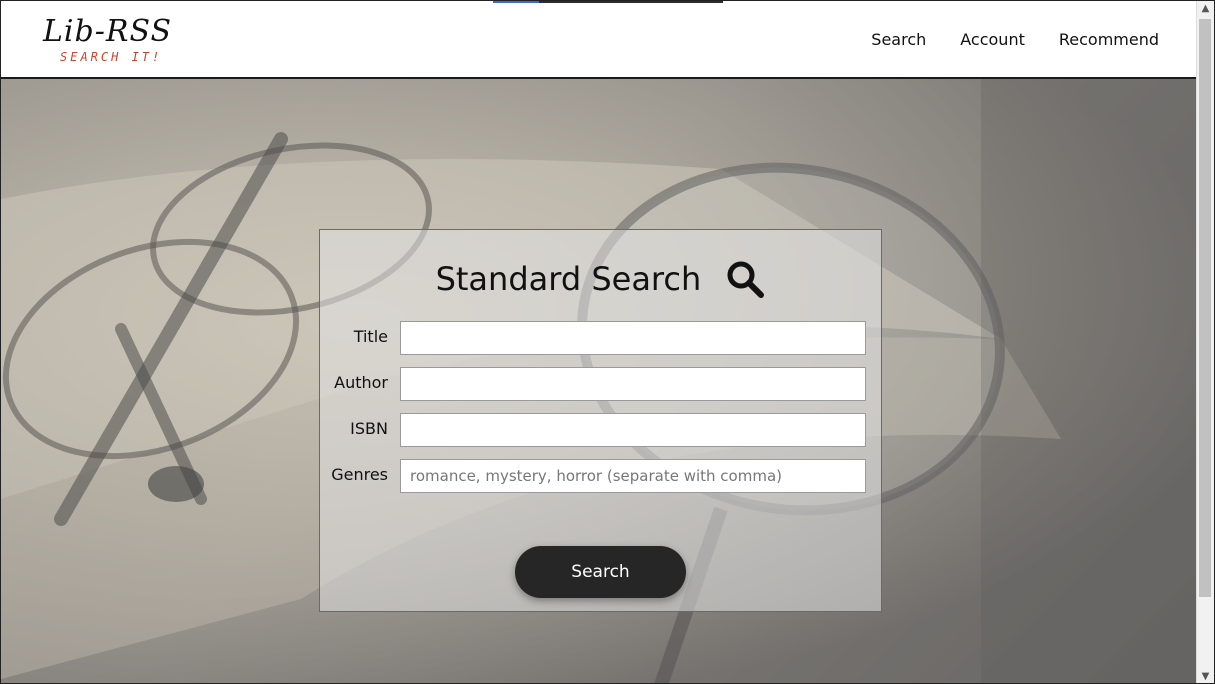 This screenshot has width=1215, height=684. I want to click on isbn-input, so click(633, 430).